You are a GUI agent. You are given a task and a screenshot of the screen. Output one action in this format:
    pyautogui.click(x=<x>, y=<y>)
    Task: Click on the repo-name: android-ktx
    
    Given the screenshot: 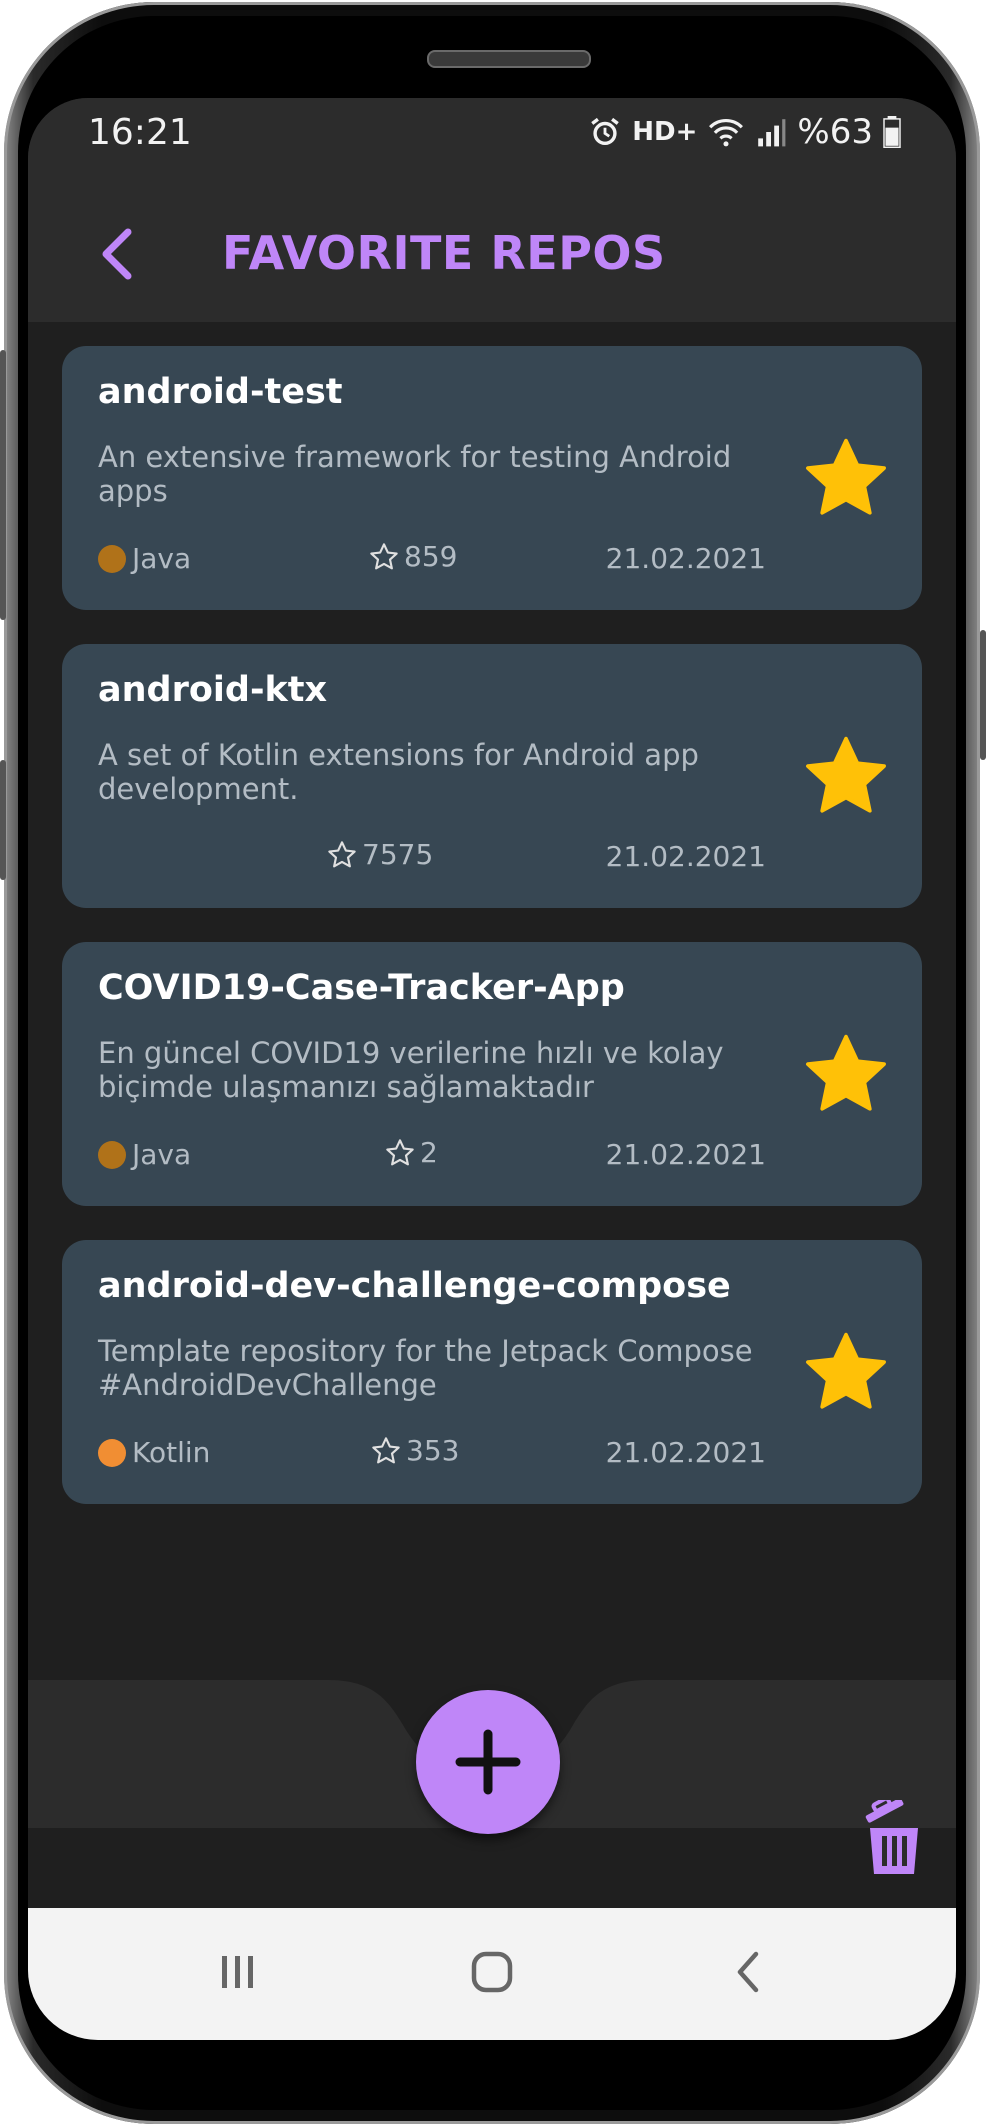 What is the action you would take?
    pyautogui.click(x=213, y=690)
    